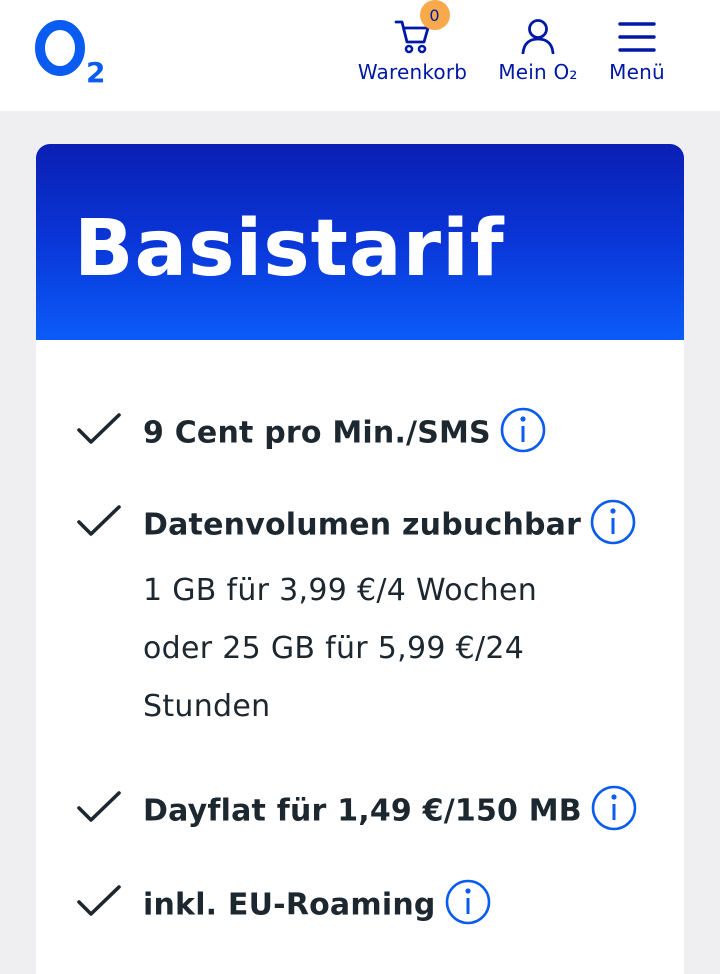 The image size is (720, 974). What do you see at coordinates (289, 905) in the screenshot?
I see `feature-title-text: inkl. EU-Roaming` at bounding box center [289, 905].